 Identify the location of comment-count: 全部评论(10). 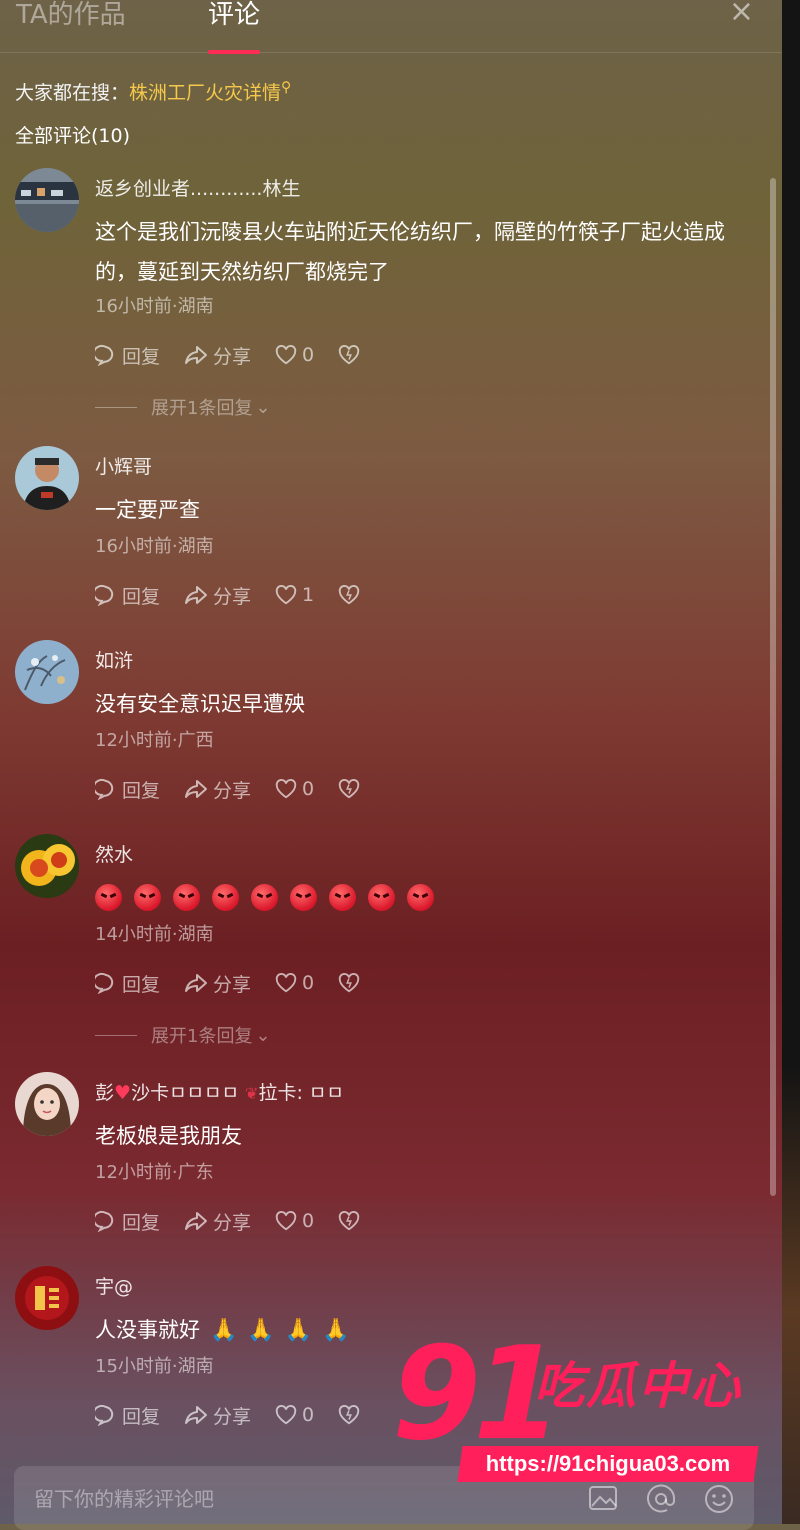
(73, 136).